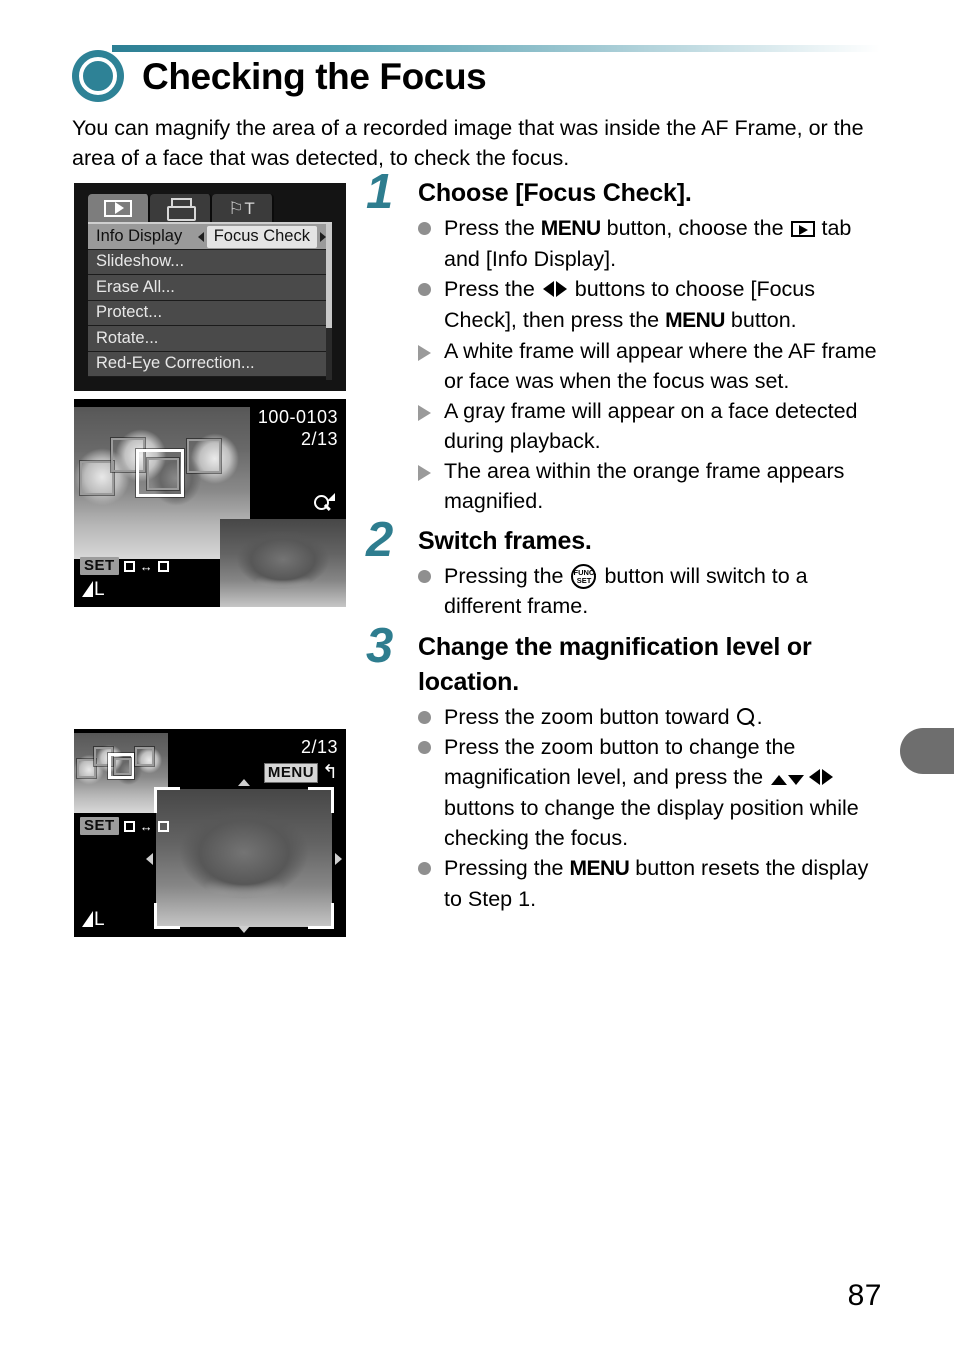 This screenshot has width=954, height=1345. I want to click on playback-tab-icon, so click(802, 229).